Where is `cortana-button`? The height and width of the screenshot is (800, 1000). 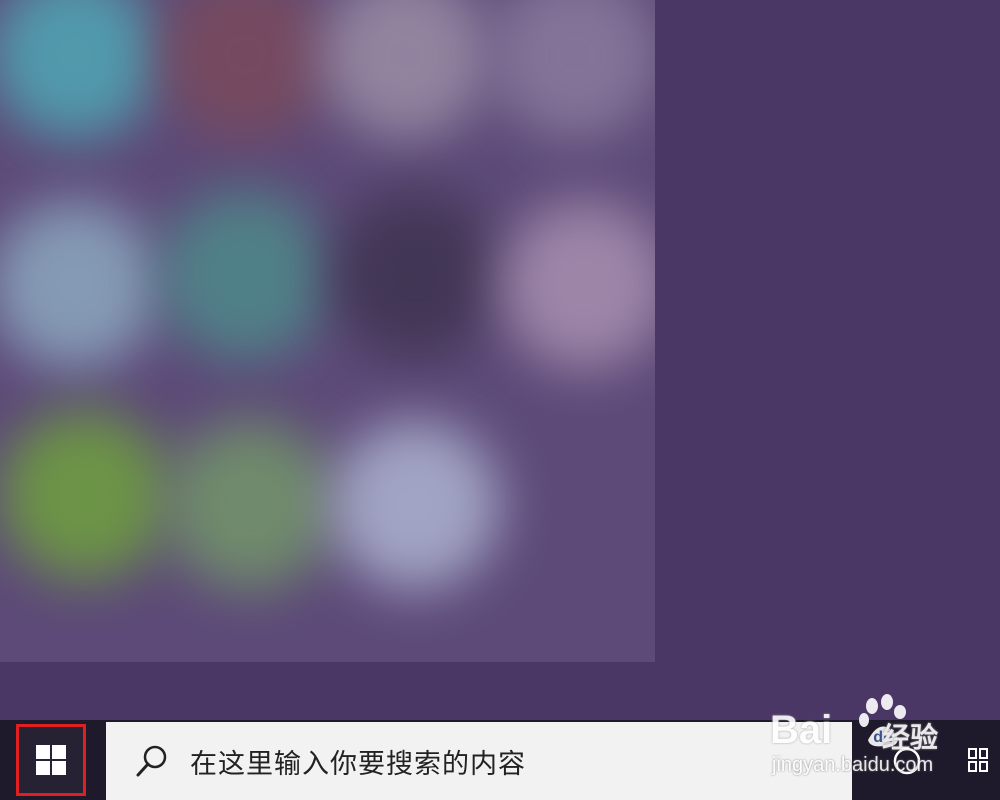
cortana-button is located at coordinates (907, 761).